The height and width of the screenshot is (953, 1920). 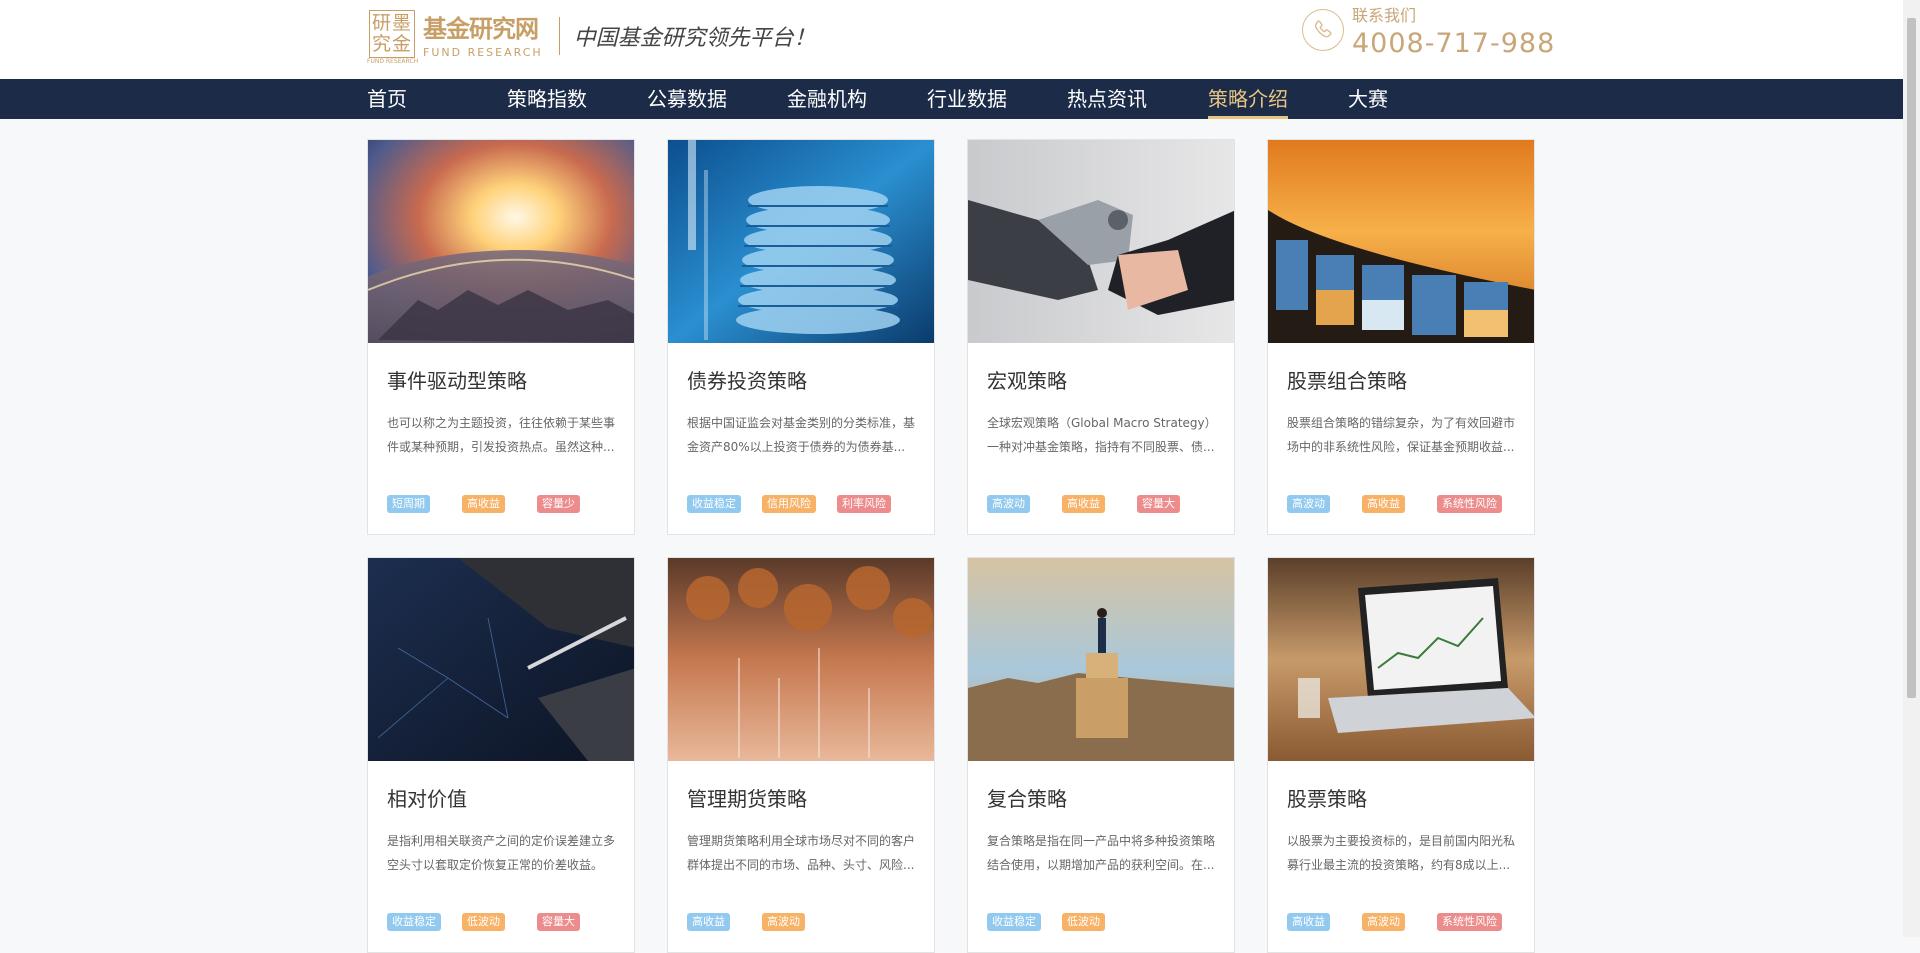 What do you see at coordinates (547, 99) in the screenshot?
I see `nav-item-strategy-index: 策略指数` at bounding box center [547, 99].